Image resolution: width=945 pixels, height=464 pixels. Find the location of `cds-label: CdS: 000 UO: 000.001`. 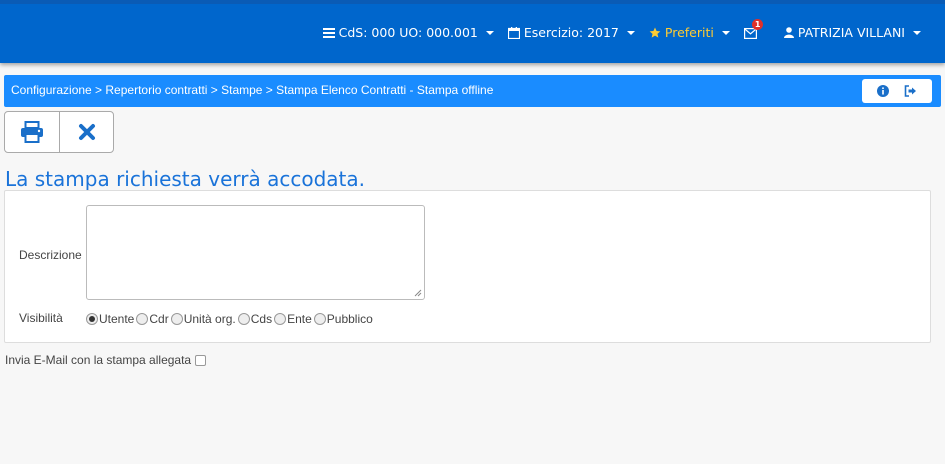

cds-label: CdS: 000 UO: 000.001 is located at coordinates (408, 32).